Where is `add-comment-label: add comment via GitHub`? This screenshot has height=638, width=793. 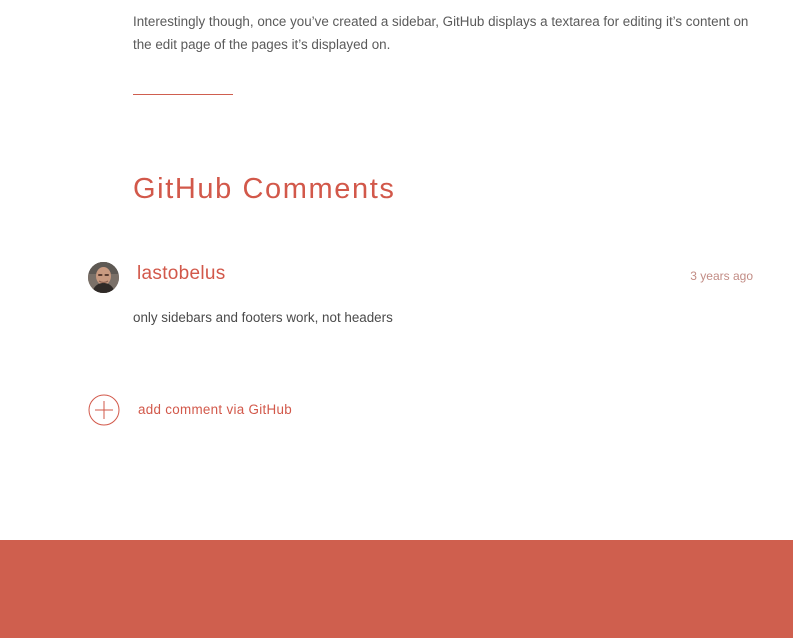
add-comment-label: add comment via GitHub is located at coordinates (215, 409).